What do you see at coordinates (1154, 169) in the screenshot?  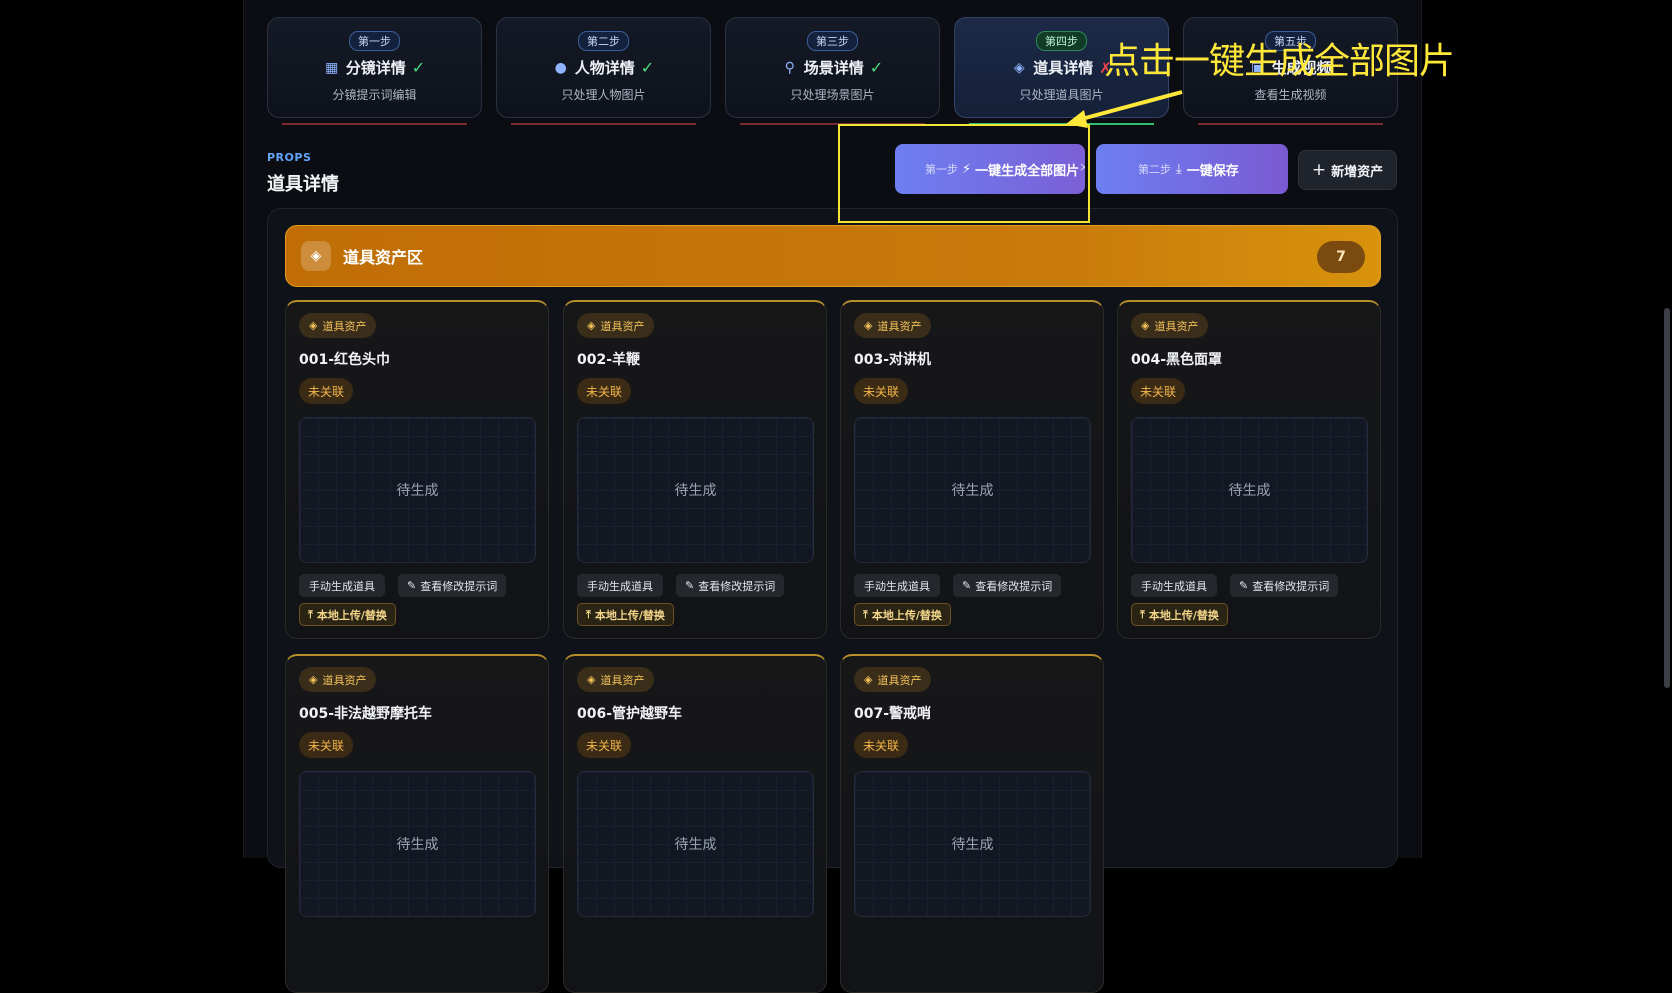 I see `save-step-prefix: 第二步` at bounding box center [1154, 169].